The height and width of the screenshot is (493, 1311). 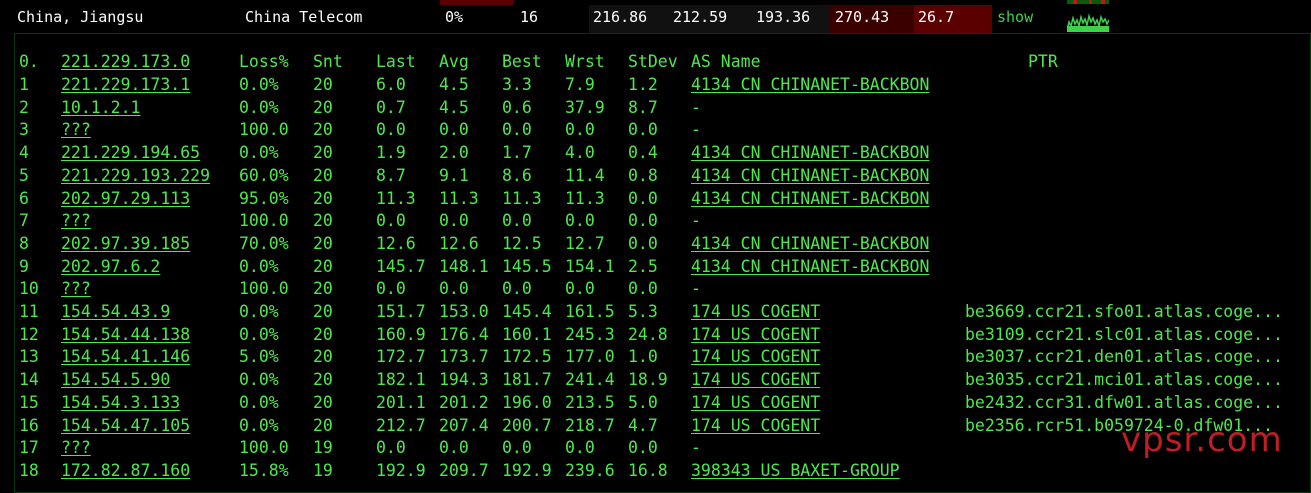 What do you see at coordinates (135, 176) in the screenshot?
I see `hop-host: 221.229.193.229` at bounding box center [135, 176].